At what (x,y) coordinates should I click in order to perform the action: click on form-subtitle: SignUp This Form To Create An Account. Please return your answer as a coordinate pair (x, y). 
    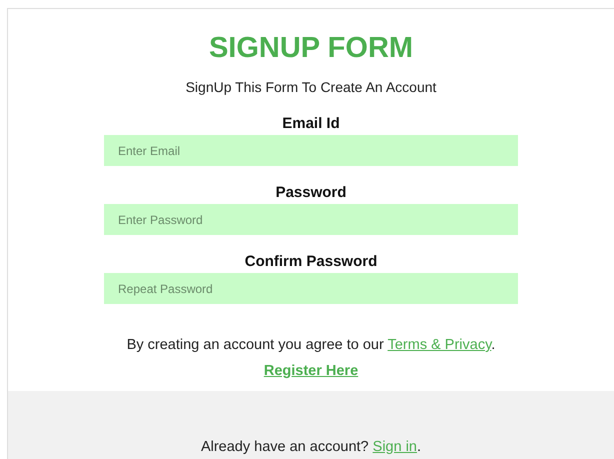
    Looking at the image, I should click on (311, 87).